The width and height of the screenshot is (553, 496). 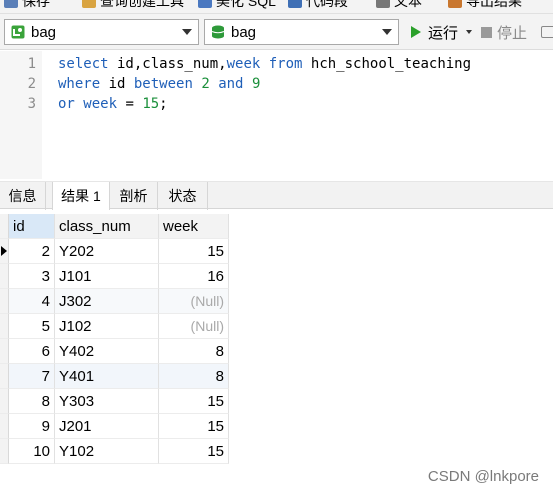 I want to click on table-row: 10 Y102 15, so click(x=114, y=451).